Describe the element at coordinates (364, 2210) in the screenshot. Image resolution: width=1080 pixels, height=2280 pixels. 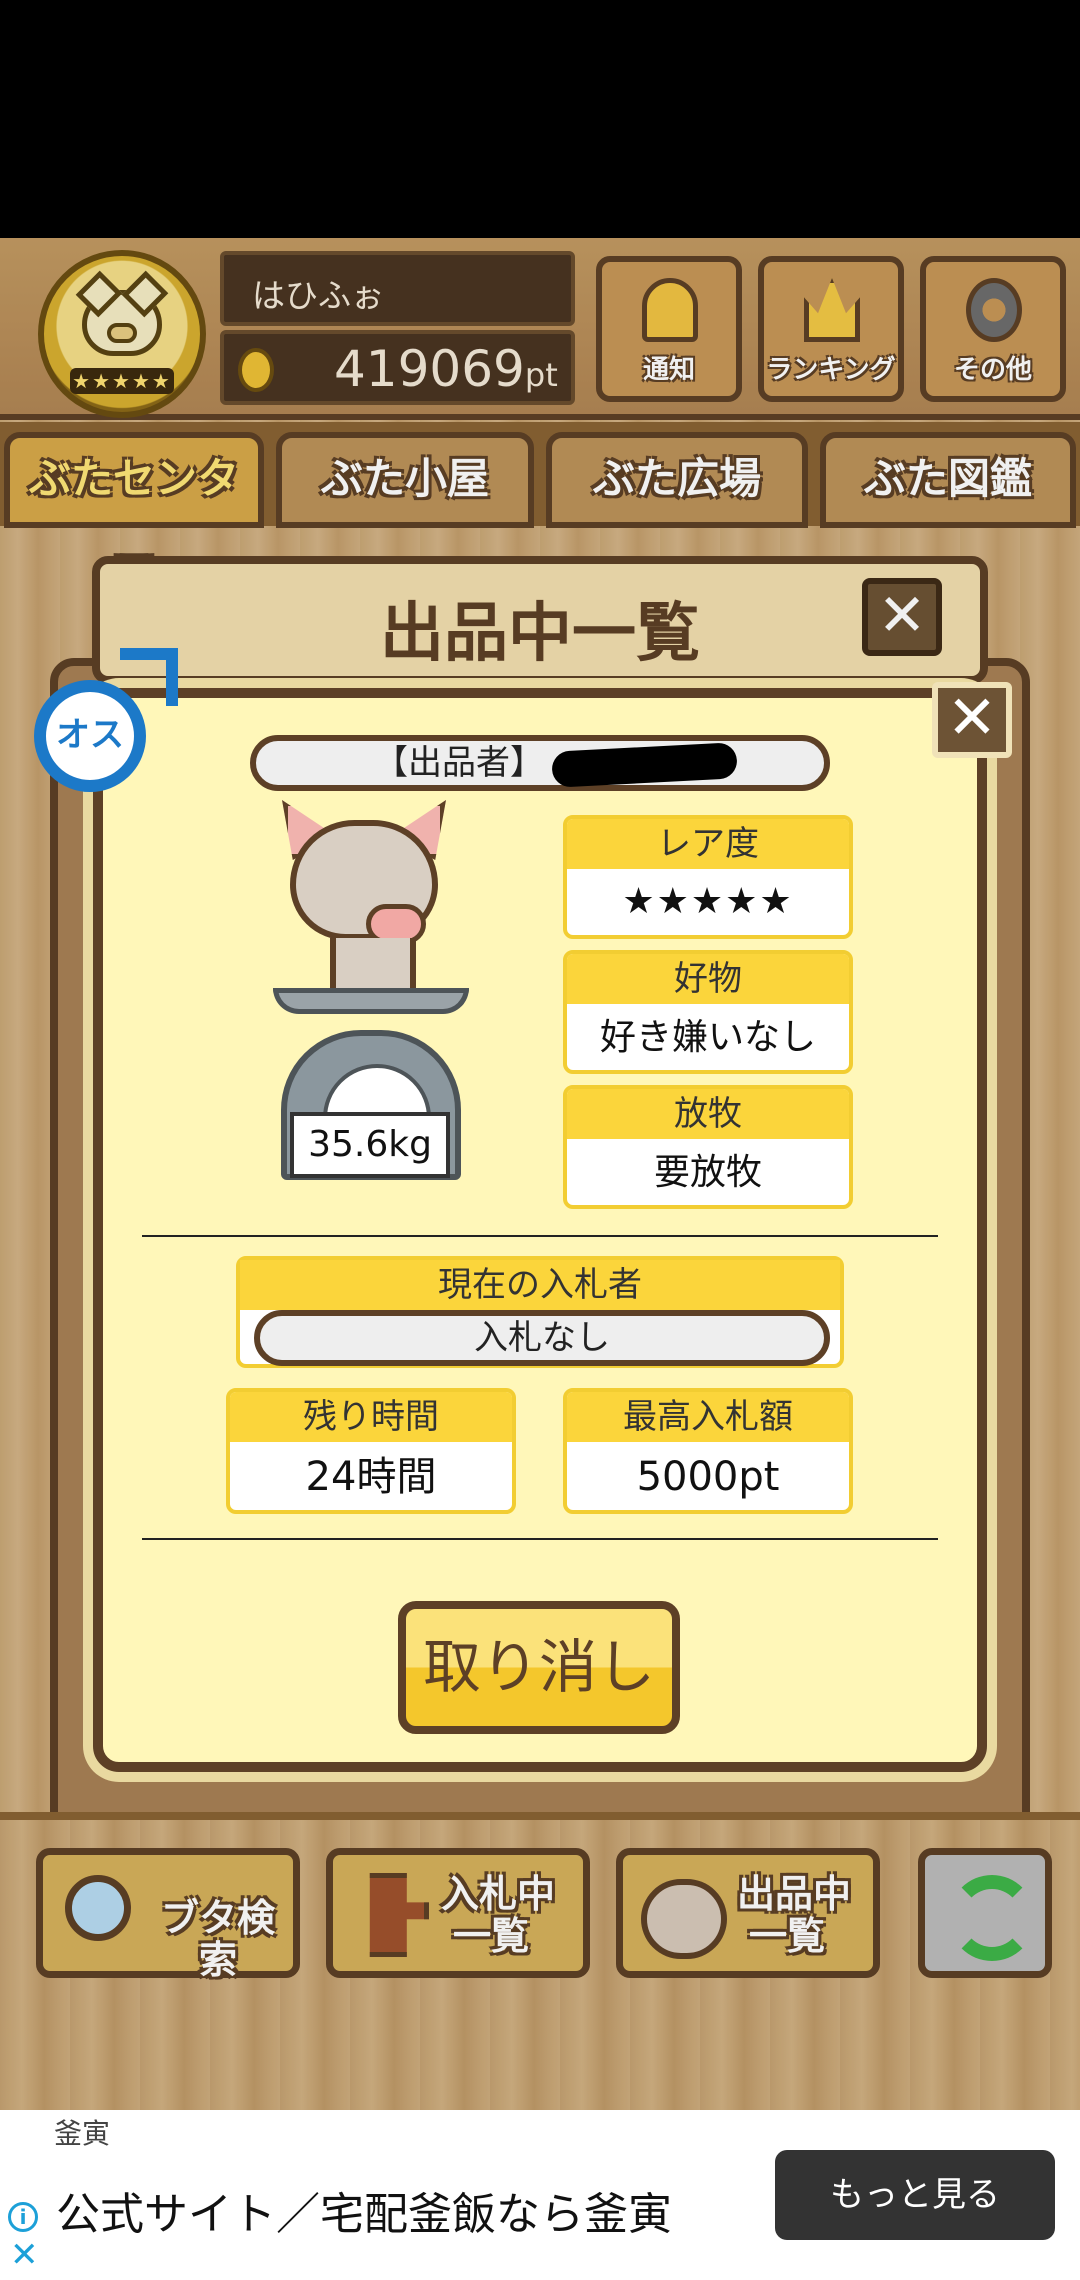
I see `ad-headline: 公式サイト／宅配釜飯なら釜寅` at that location.